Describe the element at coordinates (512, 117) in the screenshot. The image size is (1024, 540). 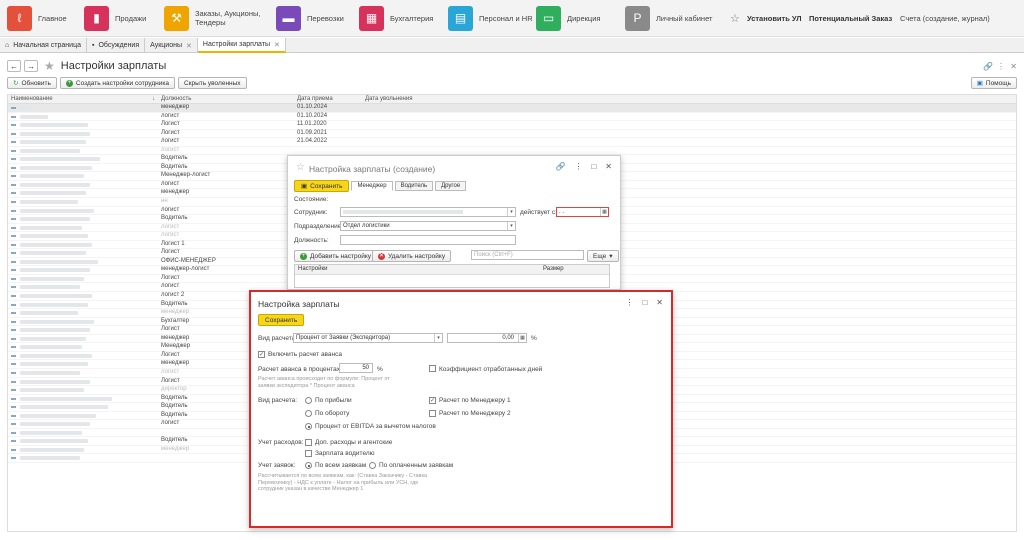
I see `table-row: логист 01.10.2024` at that location.